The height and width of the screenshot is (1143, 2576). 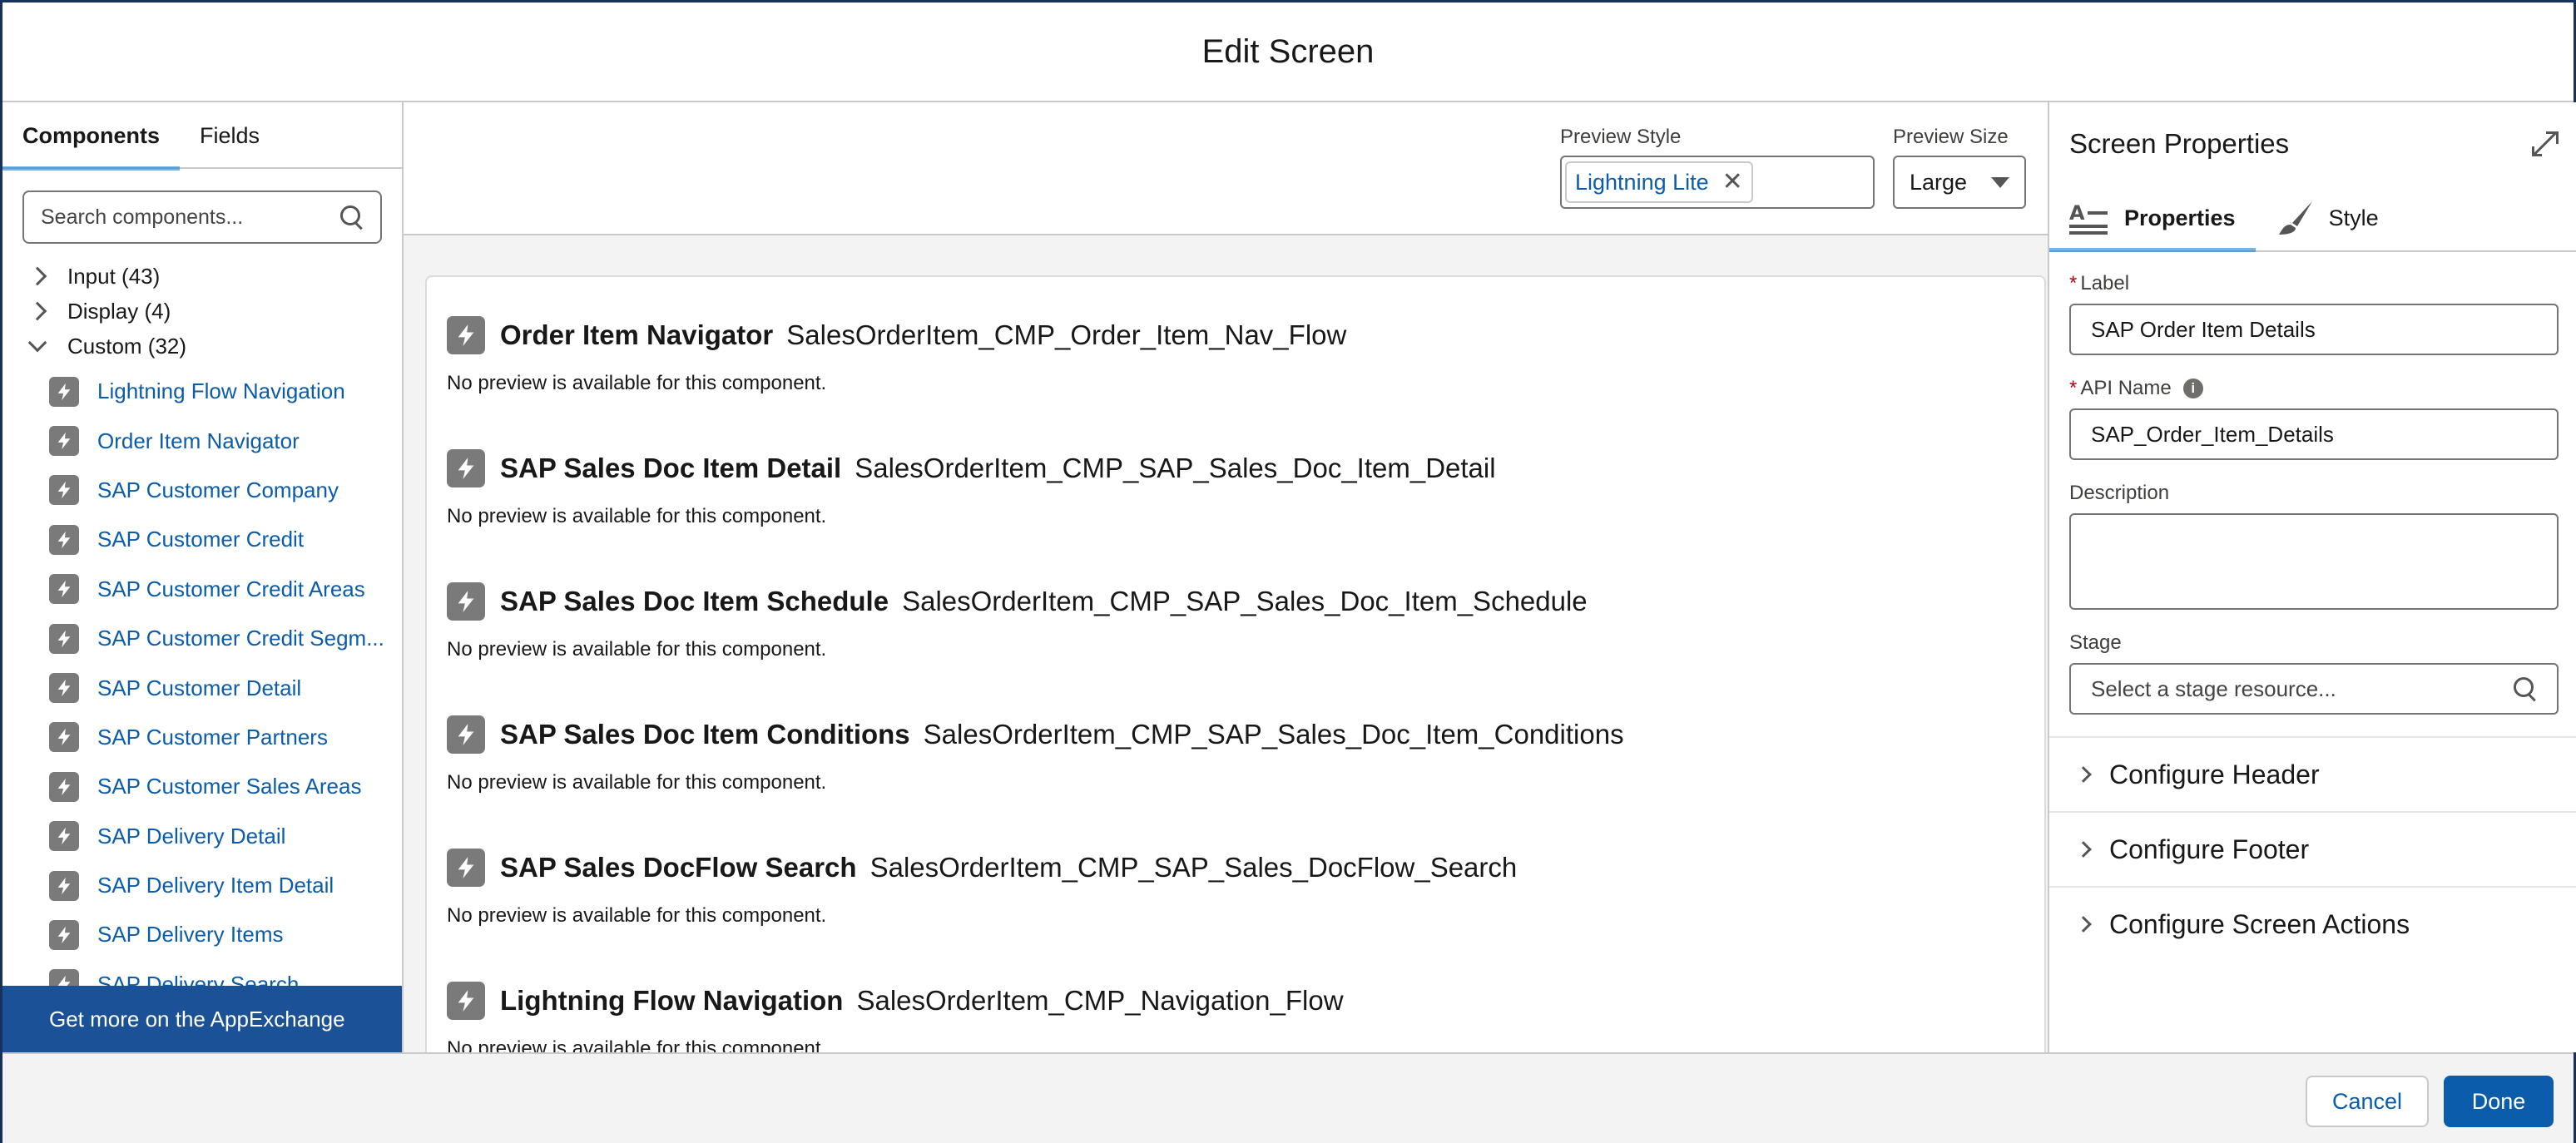 What do you see at coordinates (127, 346) in the screenshot?
I see `group-label: Custom (32)` at bounding box center [127, 346].